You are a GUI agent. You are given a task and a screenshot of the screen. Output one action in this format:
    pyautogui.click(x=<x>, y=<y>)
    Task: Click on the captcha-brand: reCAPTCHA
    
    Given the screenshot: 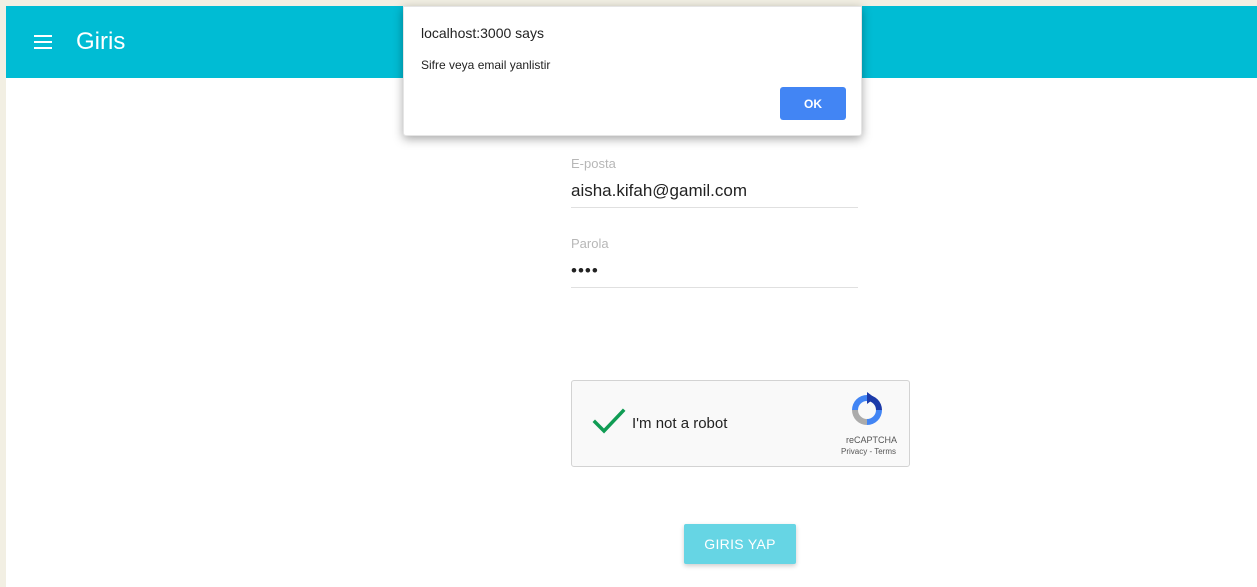 What is the action you would take?
    pyautogui.click(x=871, y=440)
    